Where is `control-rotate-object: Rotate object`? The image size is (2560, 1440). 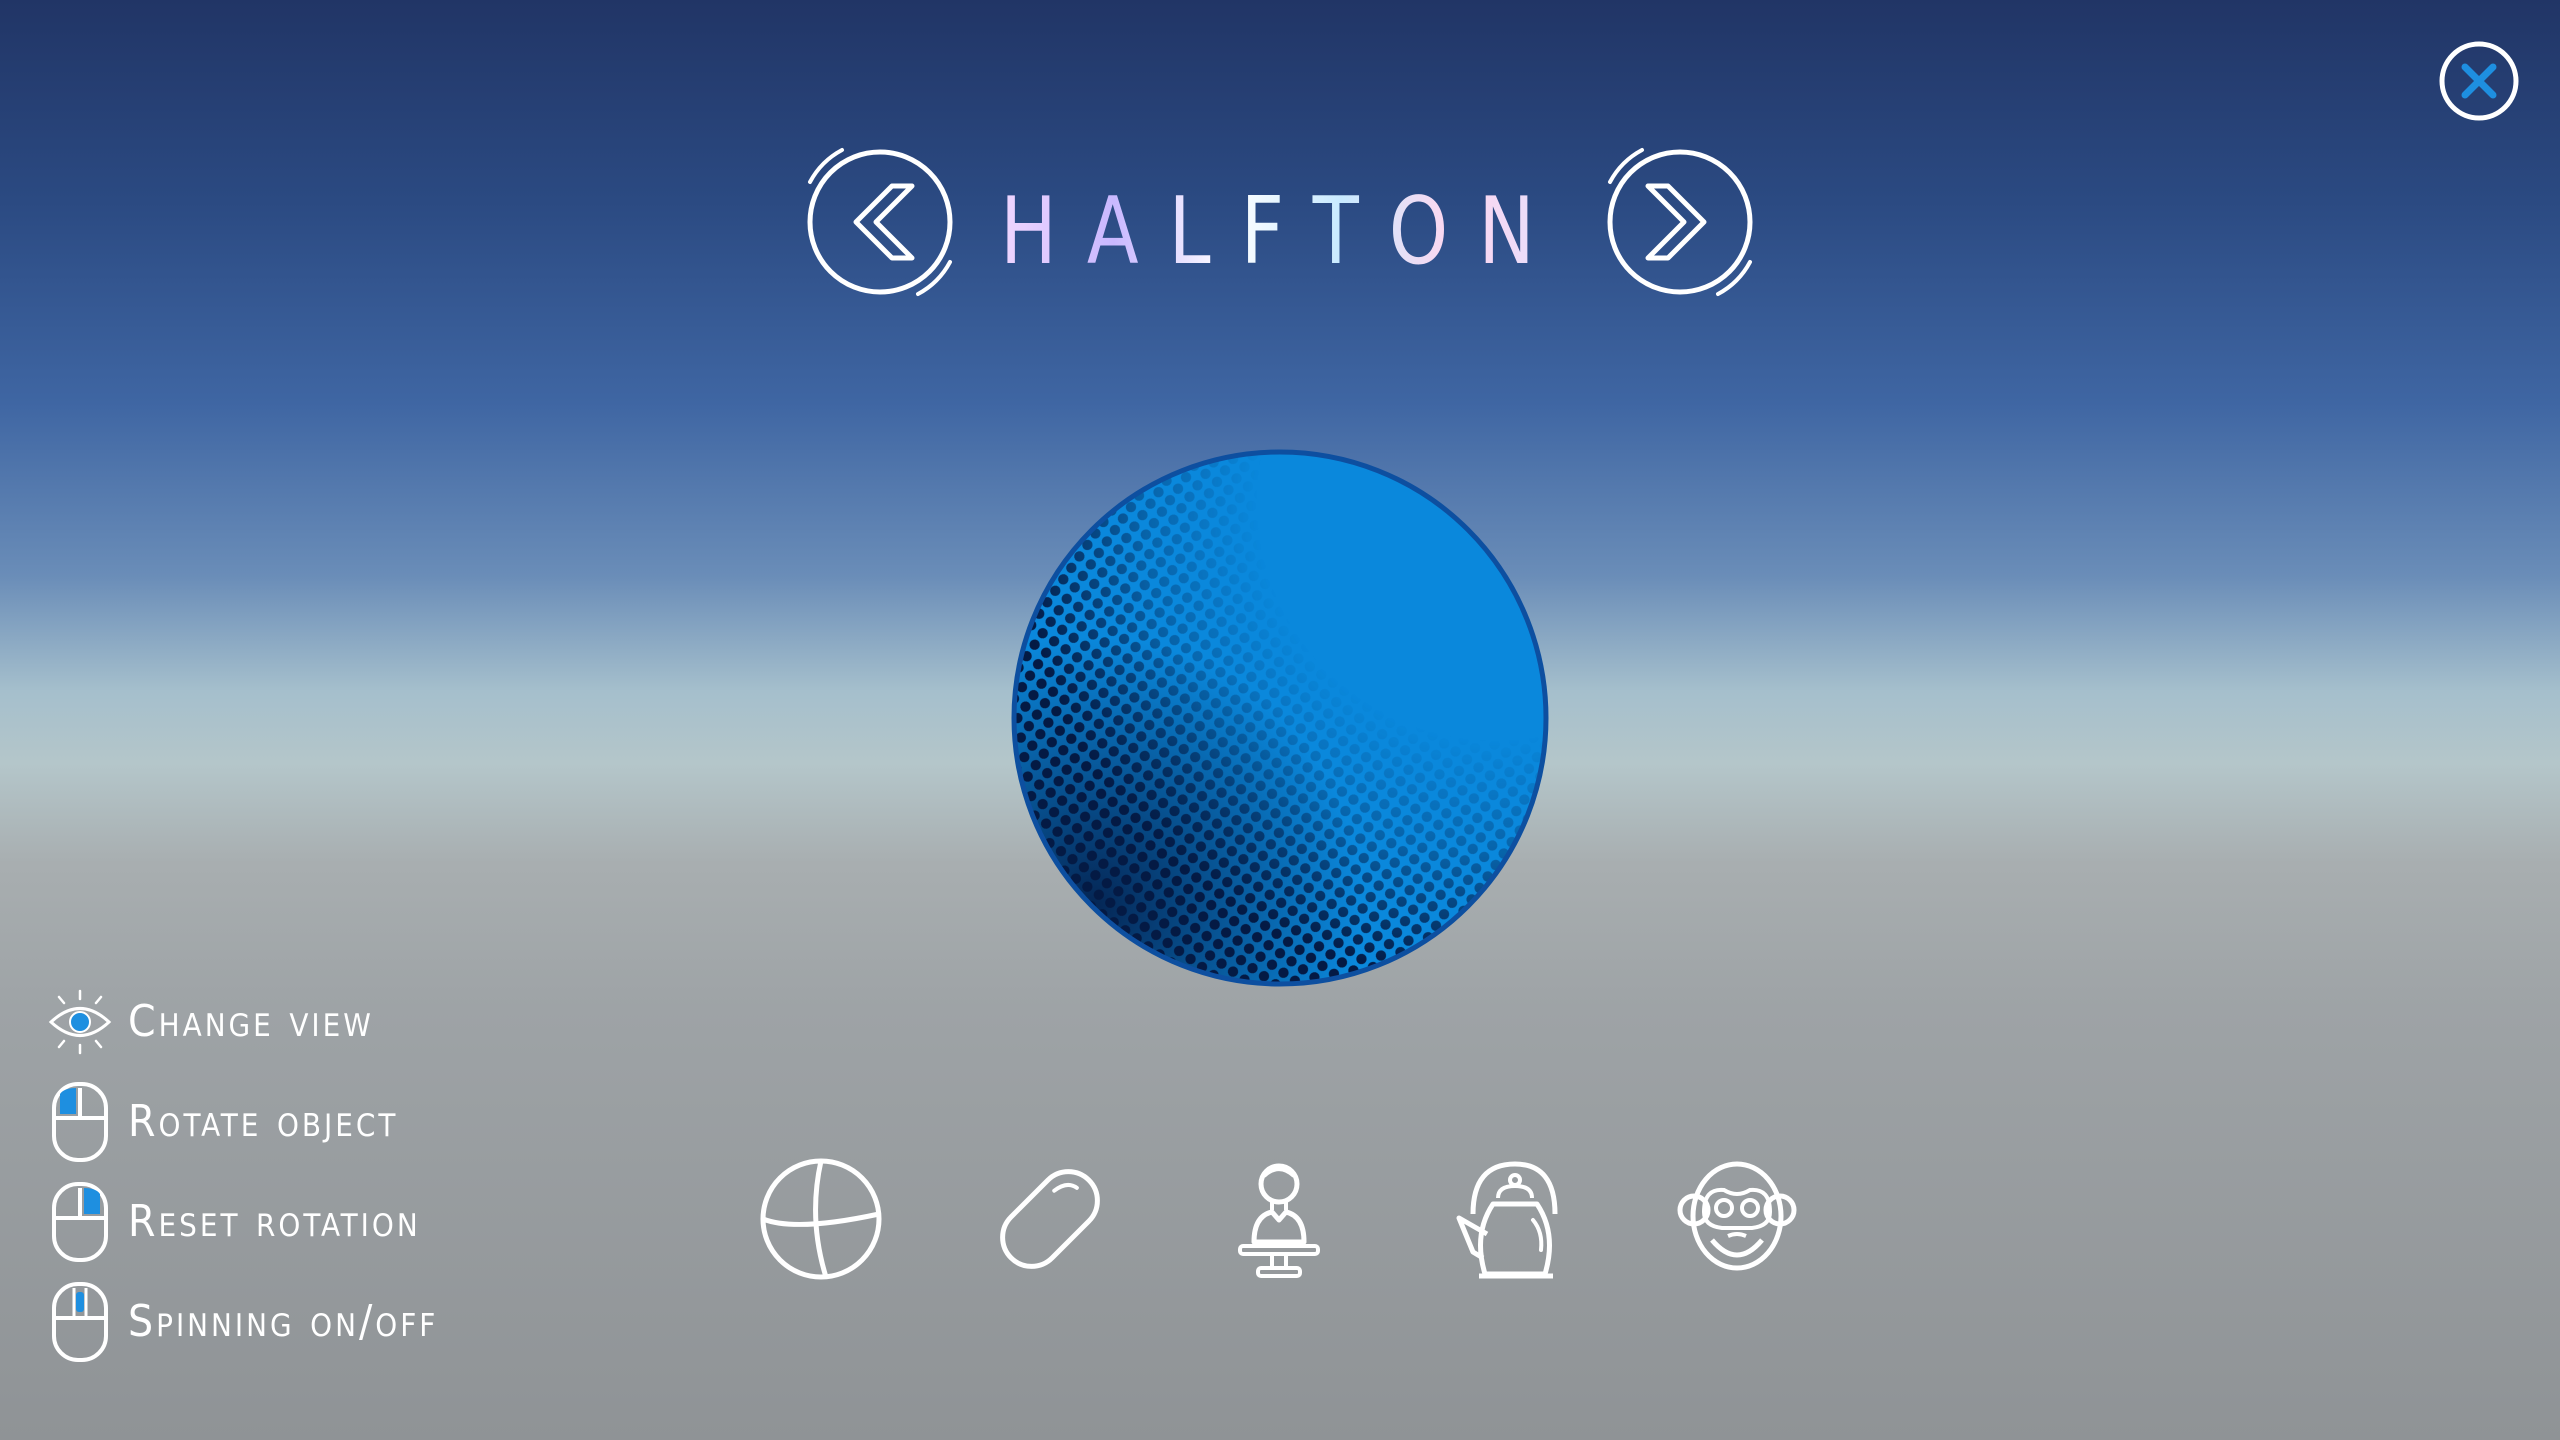
control-rotate-object: Rotate object is located at coordinates (221, 1122).